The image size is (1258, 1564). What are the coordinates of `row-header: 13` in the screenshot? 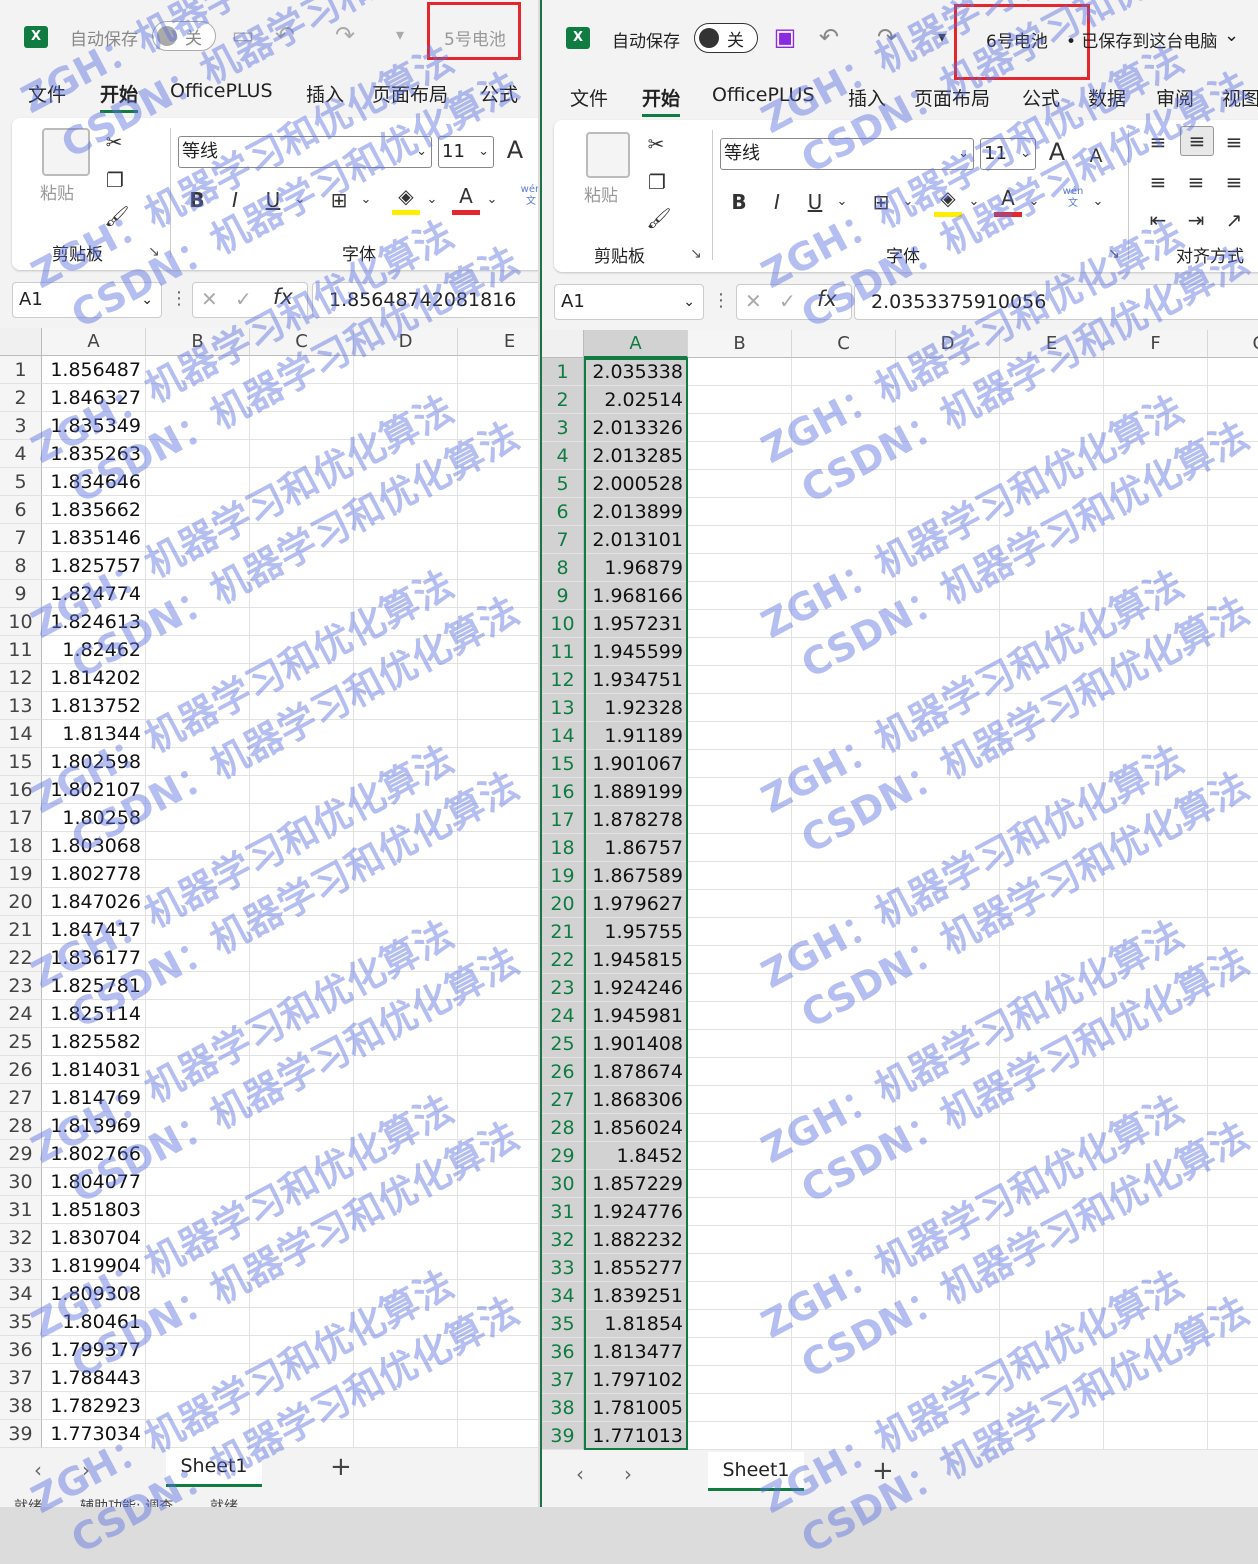 It's located at (563, 708).